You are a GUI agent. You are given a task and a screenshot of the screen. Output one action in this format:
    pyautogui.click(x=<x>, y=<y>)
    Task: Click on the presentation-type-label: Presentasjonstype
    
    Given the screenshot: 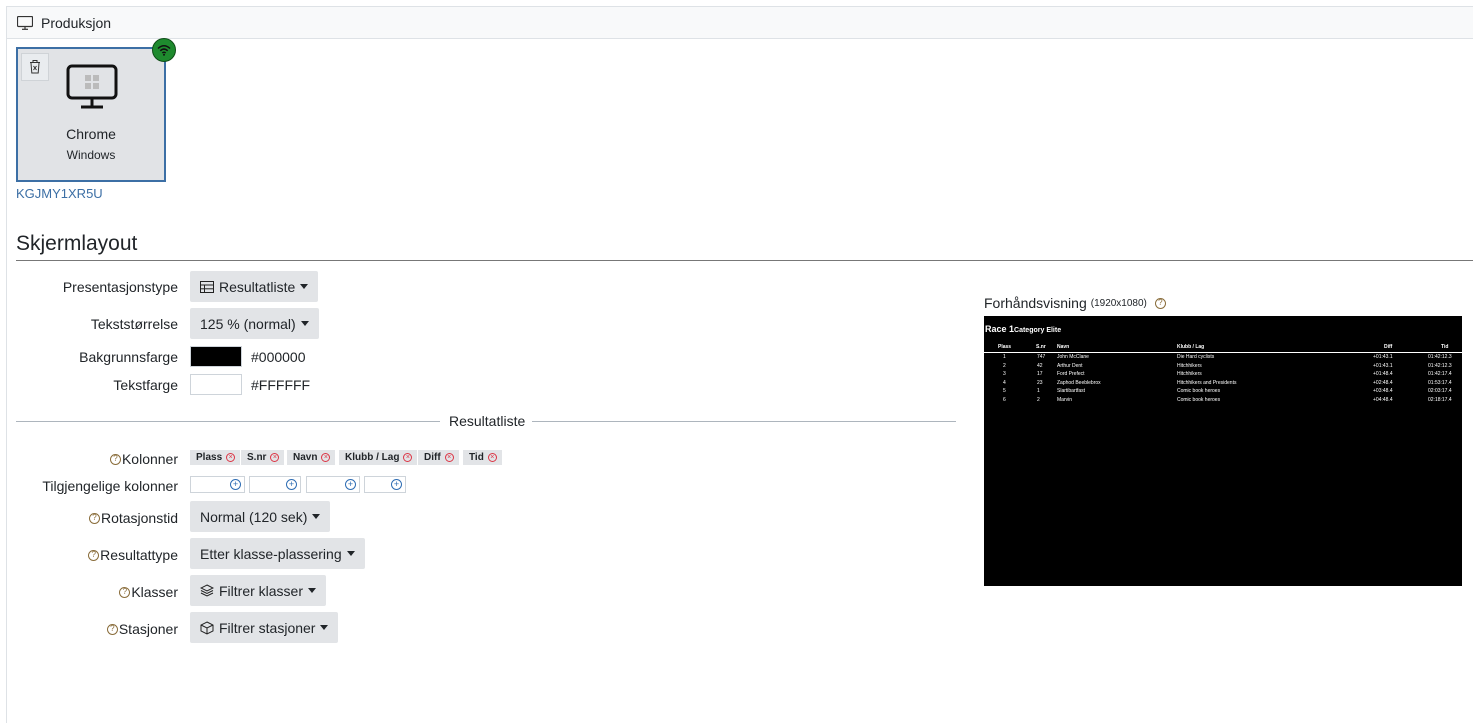 What is the action you would take?
    pyautogui.click(x=120, y=287)
    